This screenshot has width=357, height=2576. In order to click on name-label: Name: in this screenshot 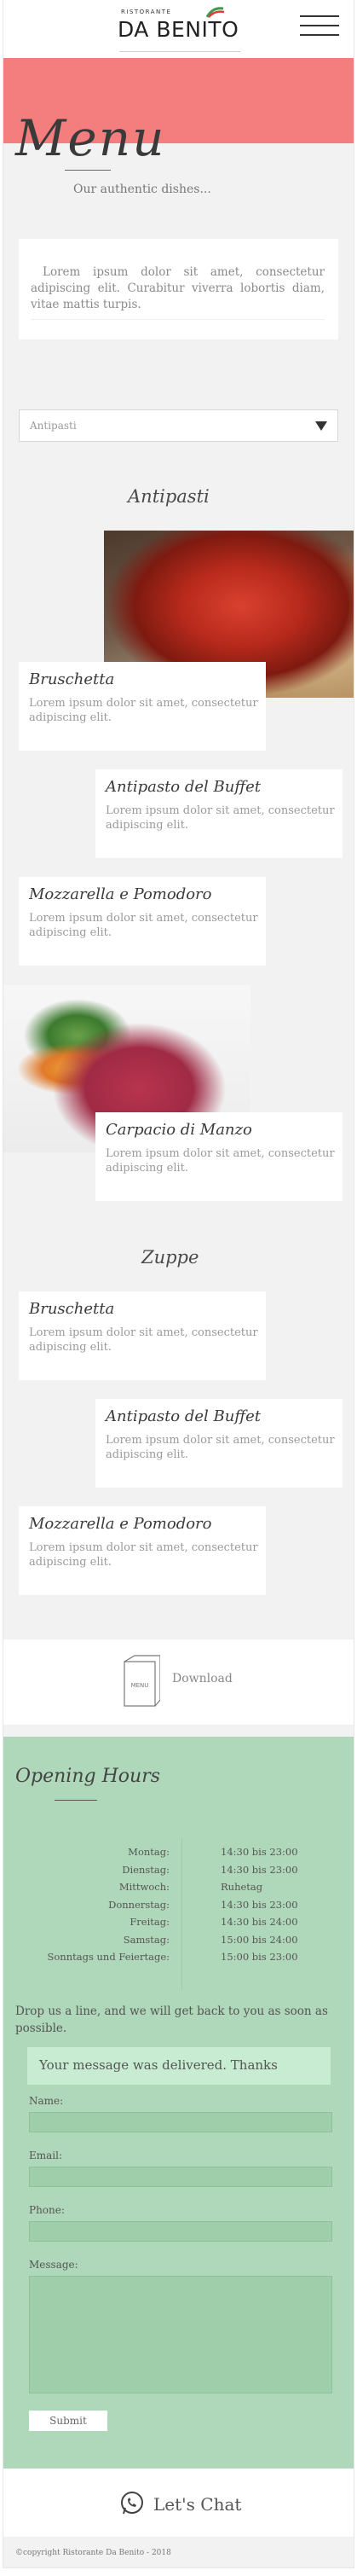, I will do `click(47, 2101)`.